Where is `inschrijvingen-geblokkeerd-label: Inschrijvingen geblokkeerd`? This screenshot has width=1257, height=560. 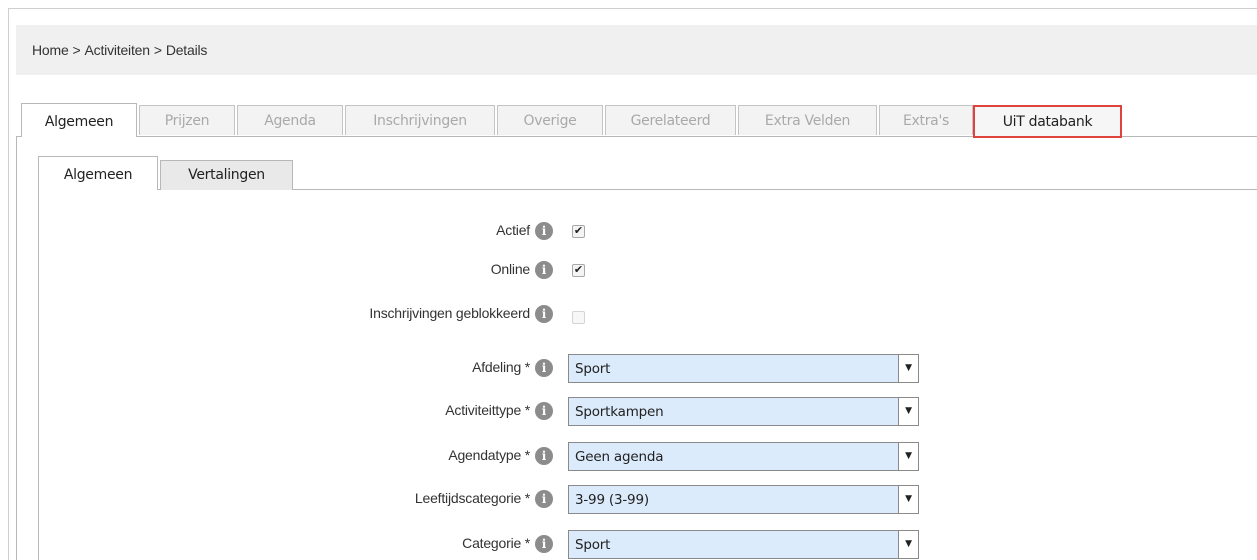 inschrijvingen-geblokkeerd-label: Inschrijvingen geblokkeerd is located at coordinates (449, 313).